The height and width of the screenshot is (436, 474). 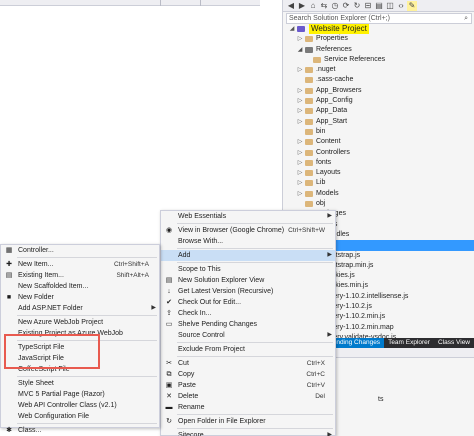 I want to click on tree-node-app-config: ▷ App_Config, so click(x=378, y=101).